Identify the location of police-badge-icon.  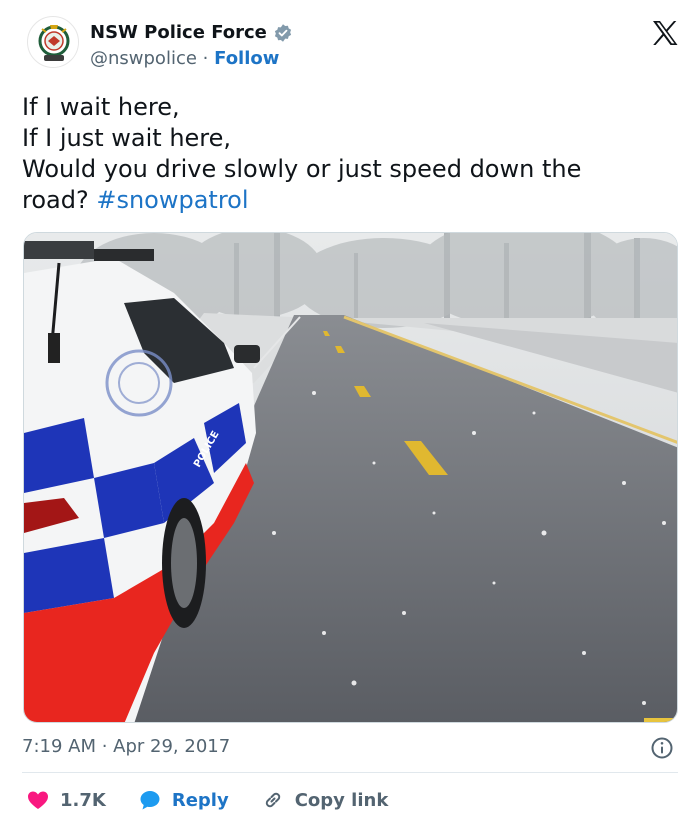
(54, 43).